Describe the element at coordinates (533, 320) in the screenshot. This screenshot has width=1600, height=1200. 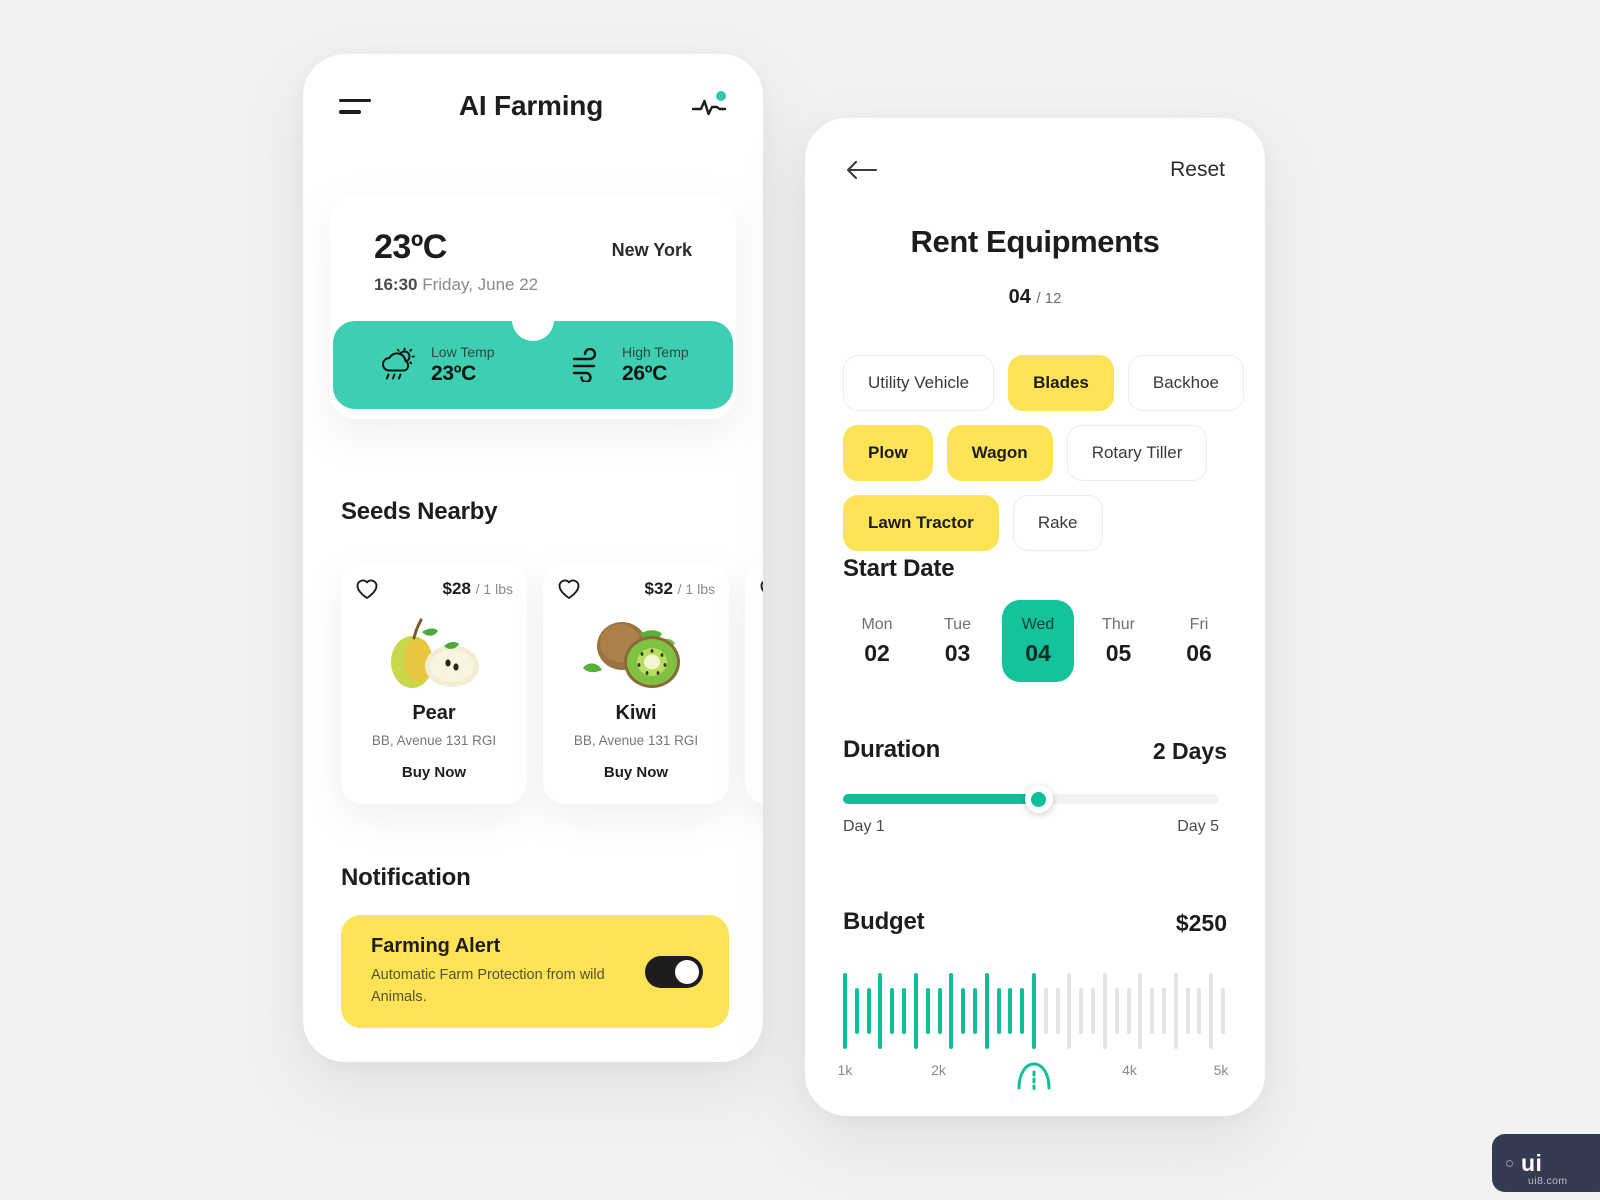
I see `strip-notch` at that location.